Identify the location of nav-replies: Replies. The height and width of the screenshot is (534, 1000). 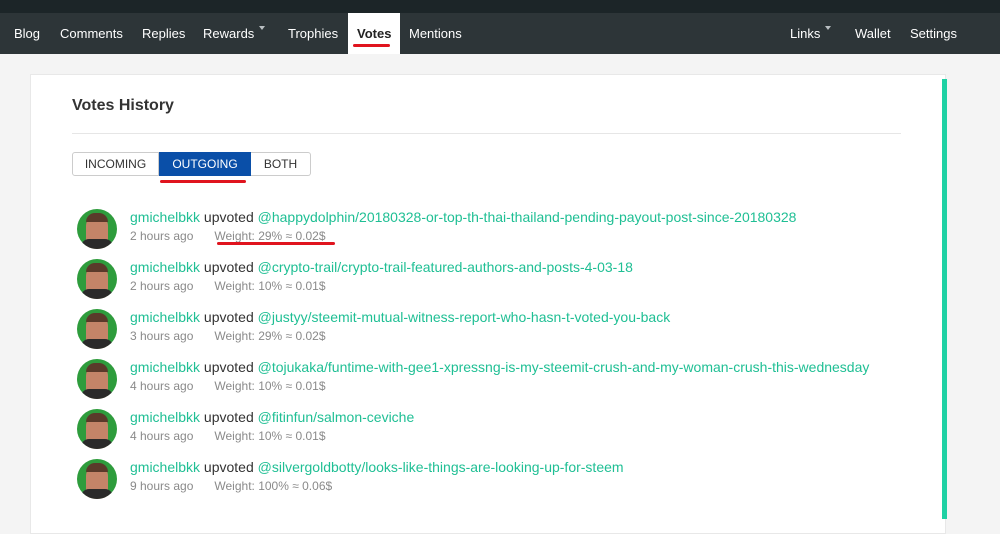
(163, 33).